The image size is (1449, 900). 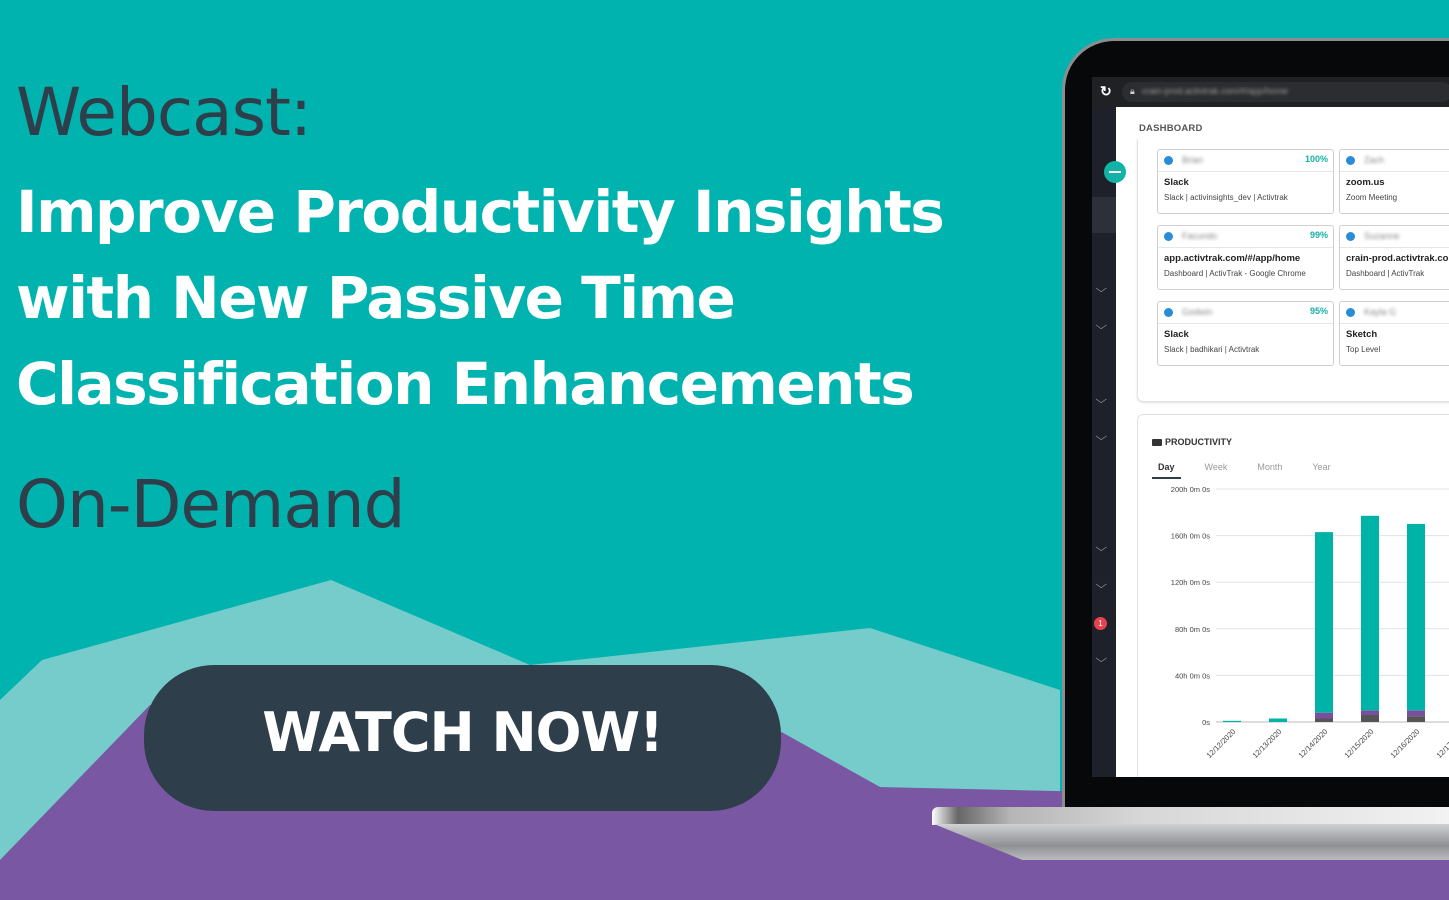 What do you see at coordinates (1405, 743) in the screenshot?
I see `x-tick-label: 12/16/2020` at bounding box center [1405, 743].